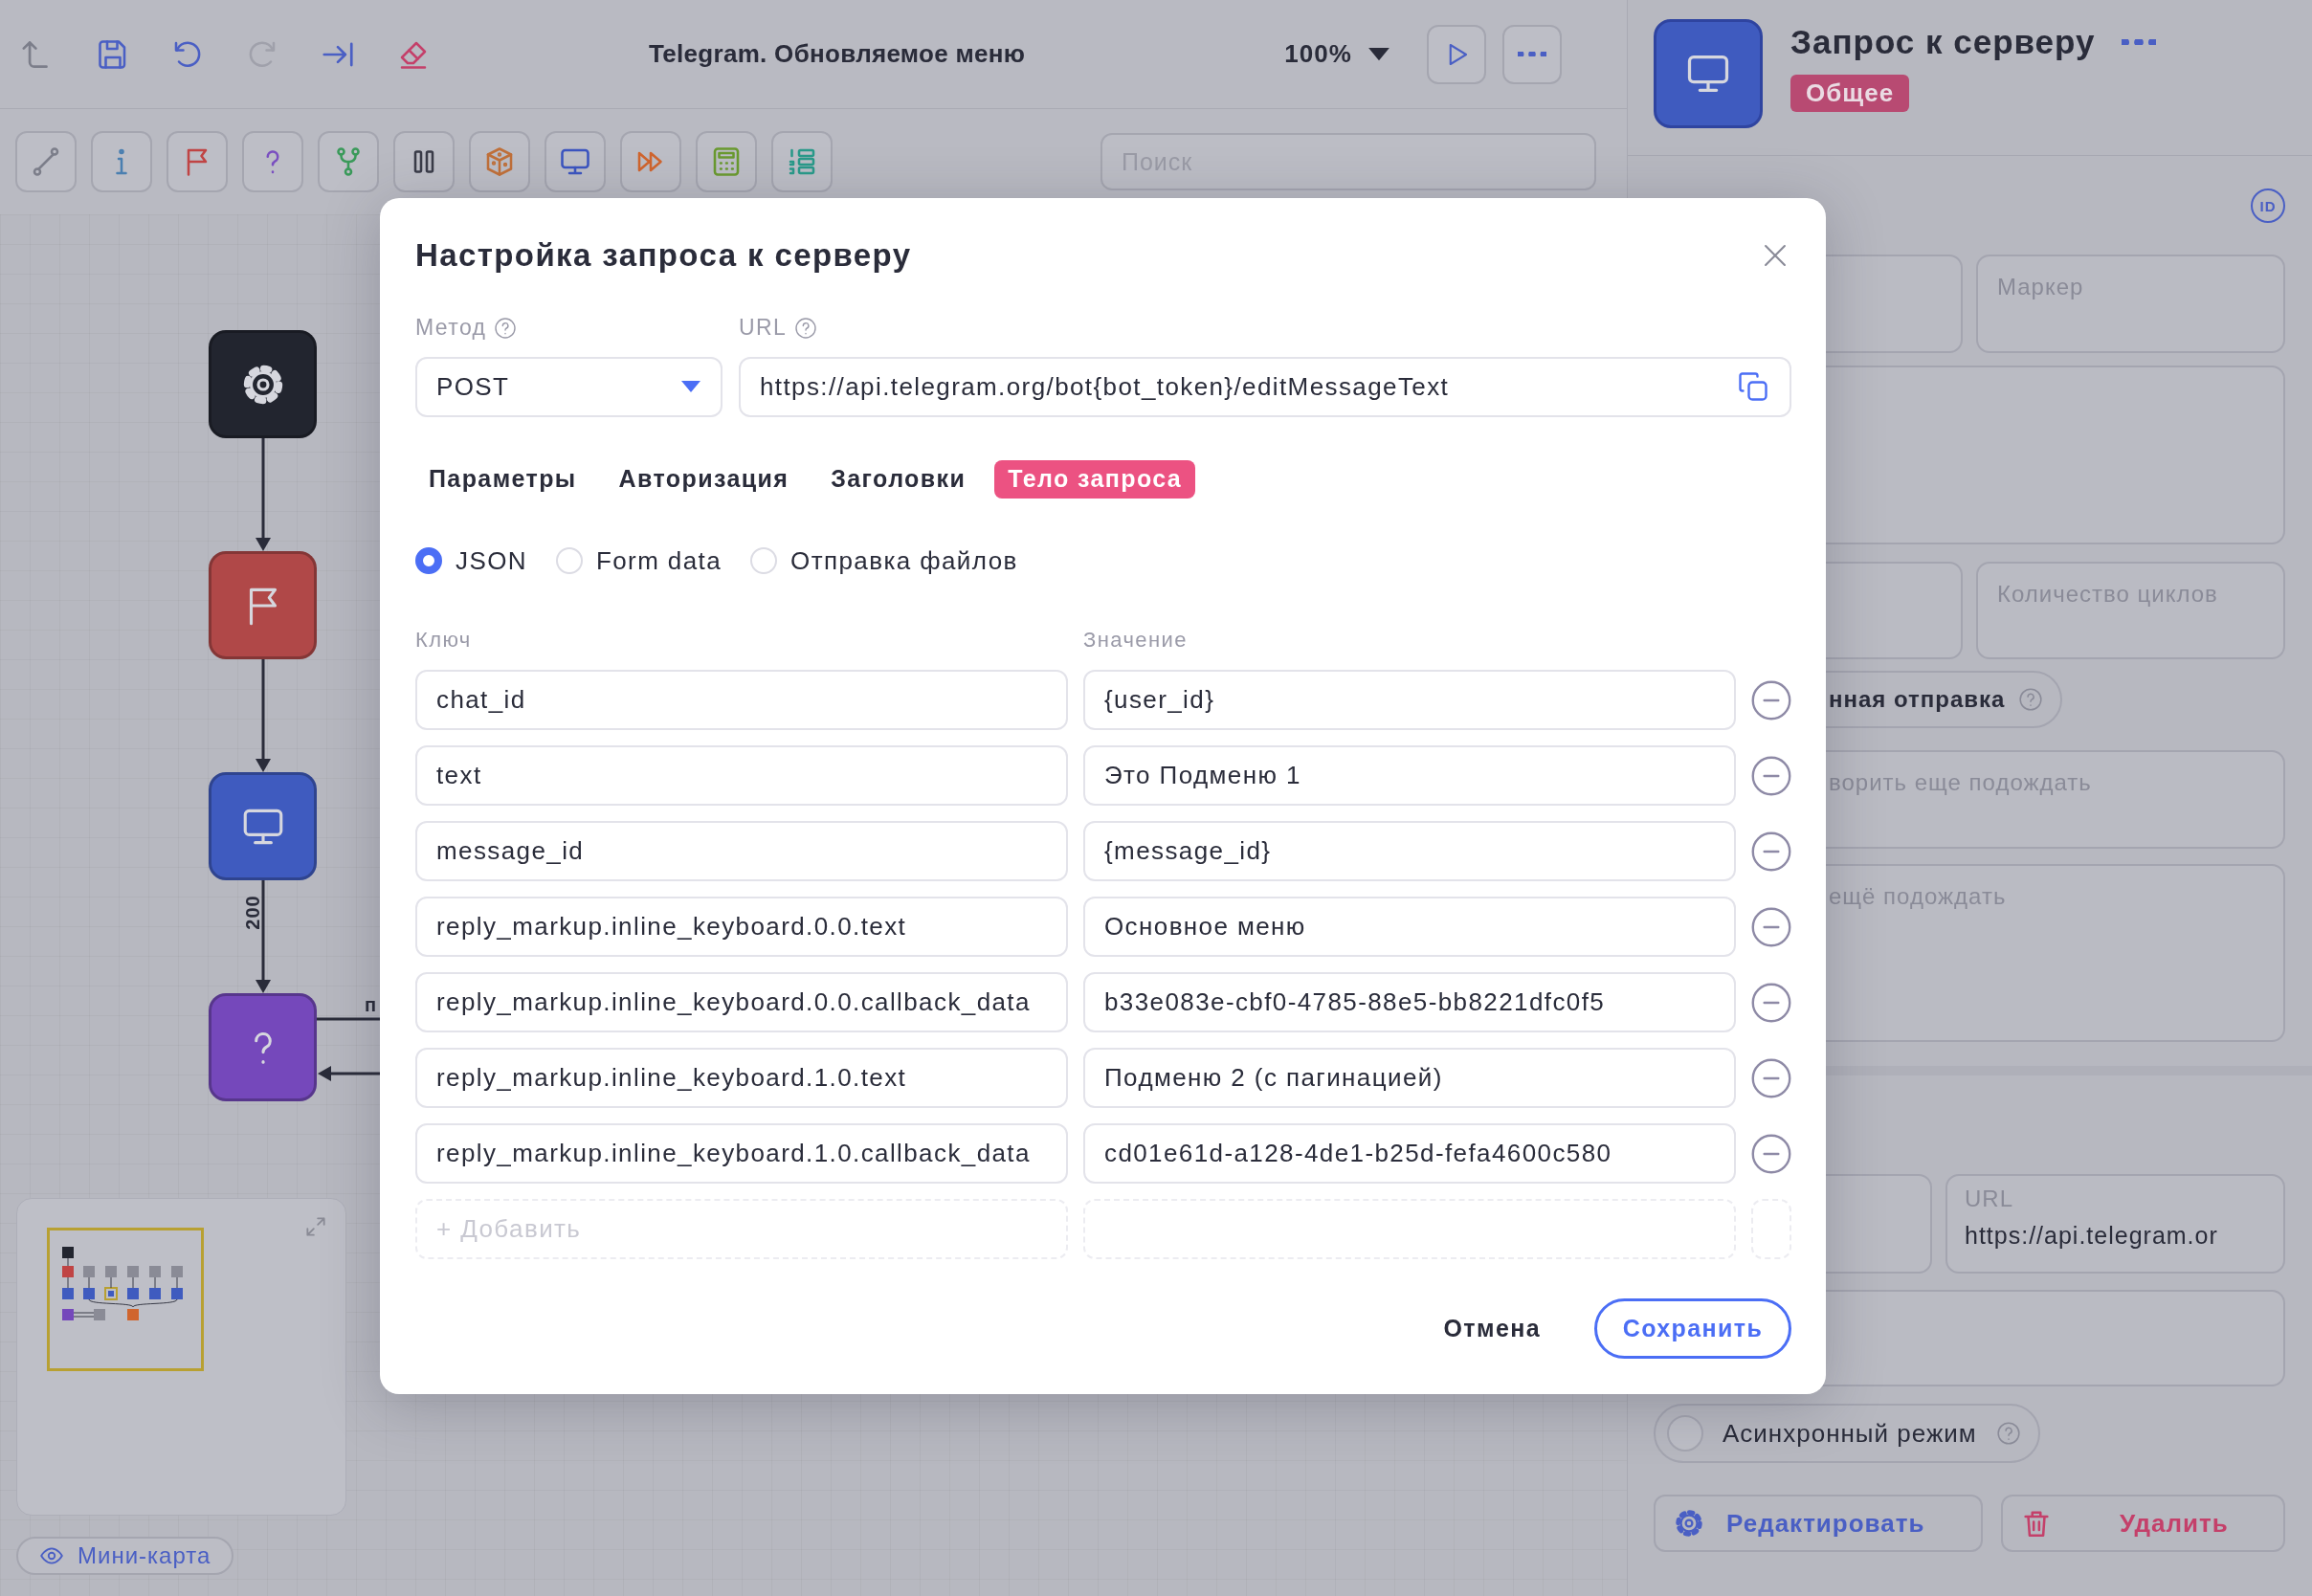 The height and width of the screenshot is (1596, 2312). I want to click on value-field: Подменю 2 (с пагинацией), so click(1409, 1078).